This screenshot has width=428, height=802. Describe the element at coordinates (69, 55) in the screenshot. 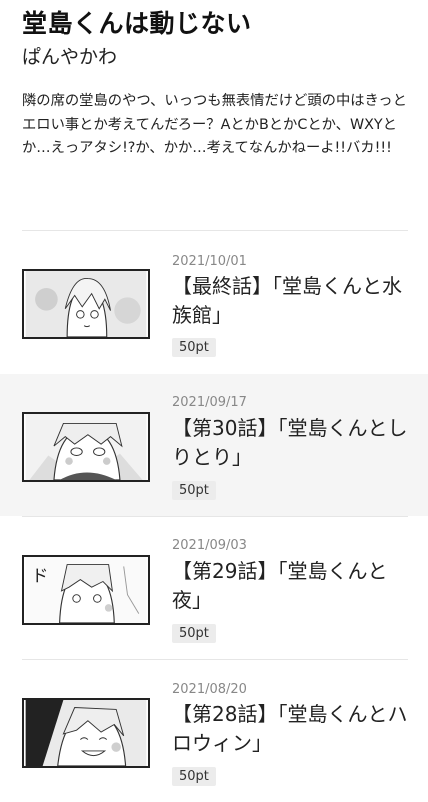

I see `author-name: ぱんやかわ` at that location.